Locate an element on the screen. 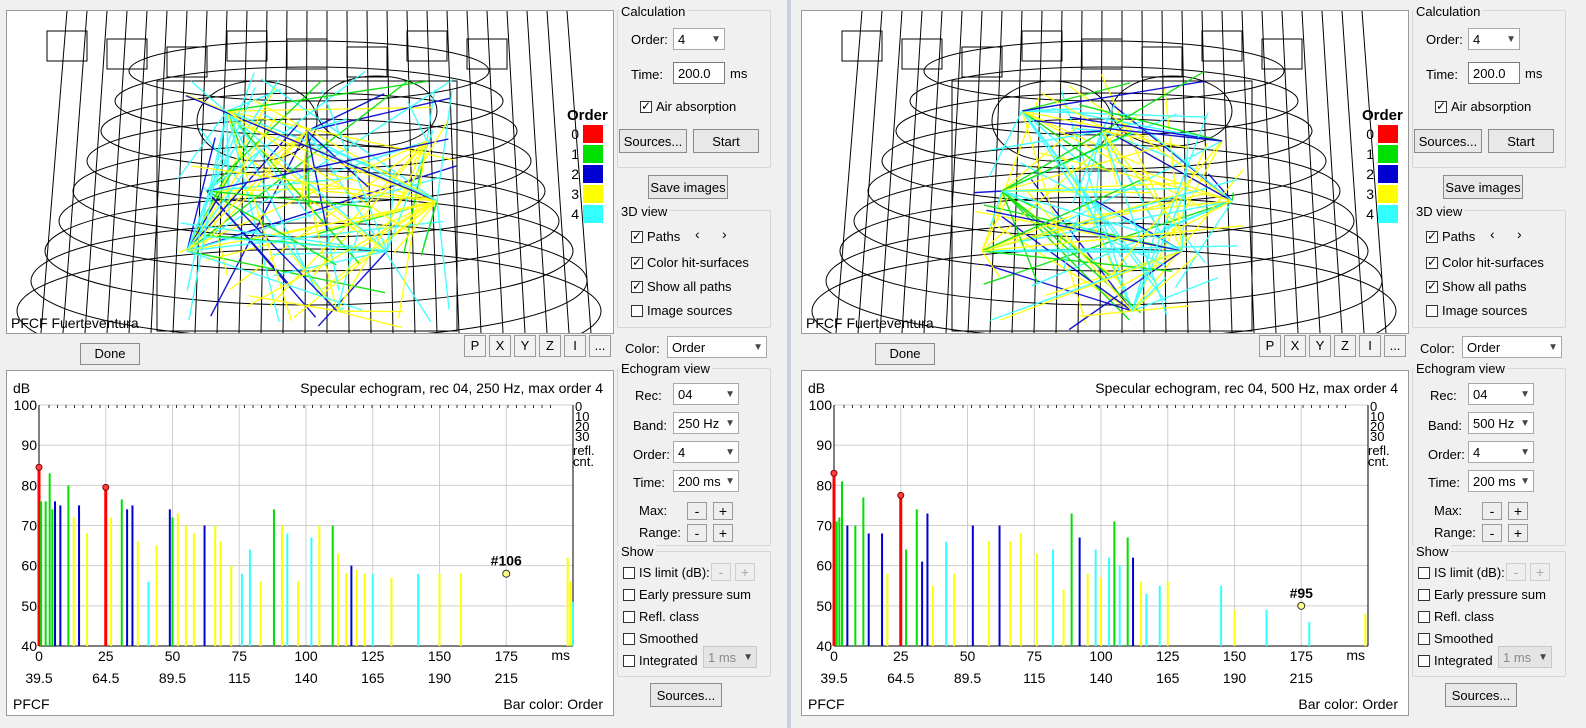 The width and height of the screenshot is (1586, 728). status-done: Done is located at coordinates (905, 354).